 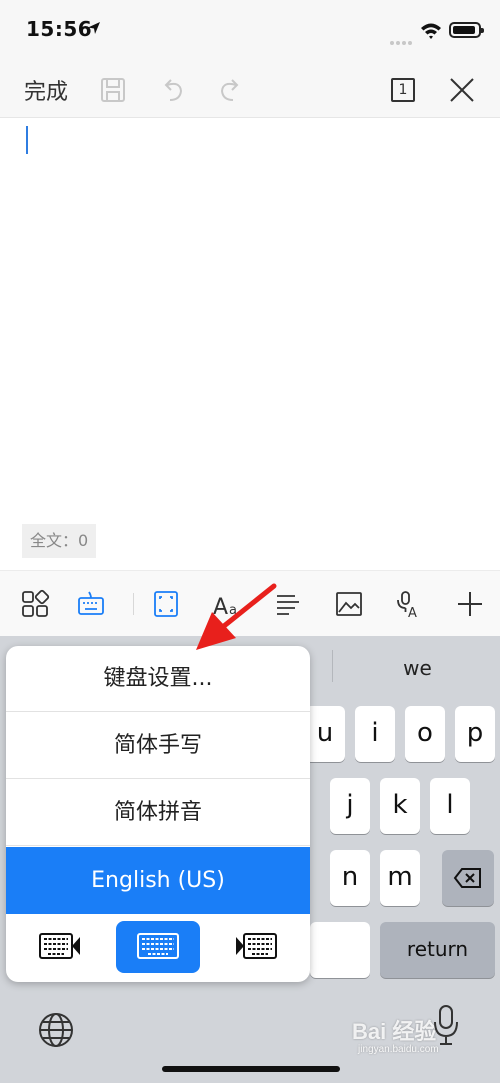 What do you see at coordinates (173, 90) in the screenshot?
I see `undo-icon` at bounding box center [173, 90].